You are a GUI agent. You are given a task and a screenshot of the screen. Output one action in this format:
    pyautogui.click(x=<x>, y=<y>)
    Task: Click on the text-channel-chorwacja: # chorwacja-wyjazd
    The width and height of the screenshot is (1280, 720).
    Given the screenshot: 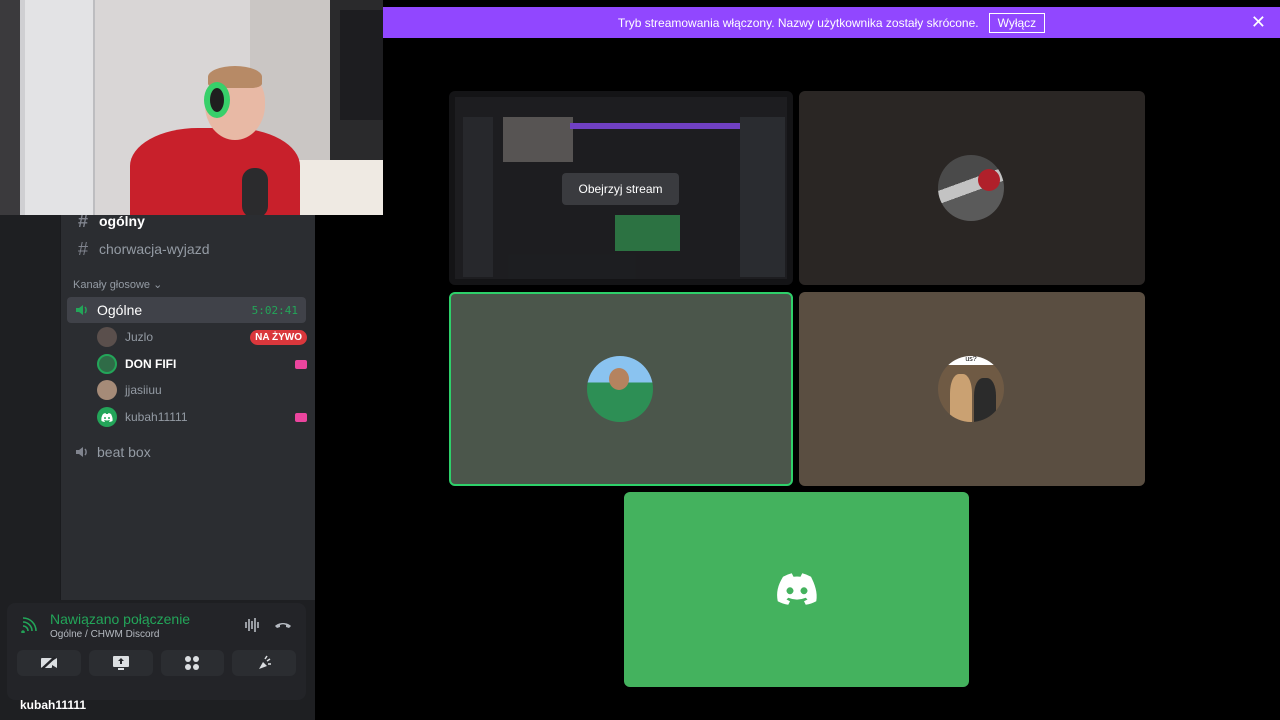 What is the action you would take?
    pyautogui.click(x=187, y=249)
    